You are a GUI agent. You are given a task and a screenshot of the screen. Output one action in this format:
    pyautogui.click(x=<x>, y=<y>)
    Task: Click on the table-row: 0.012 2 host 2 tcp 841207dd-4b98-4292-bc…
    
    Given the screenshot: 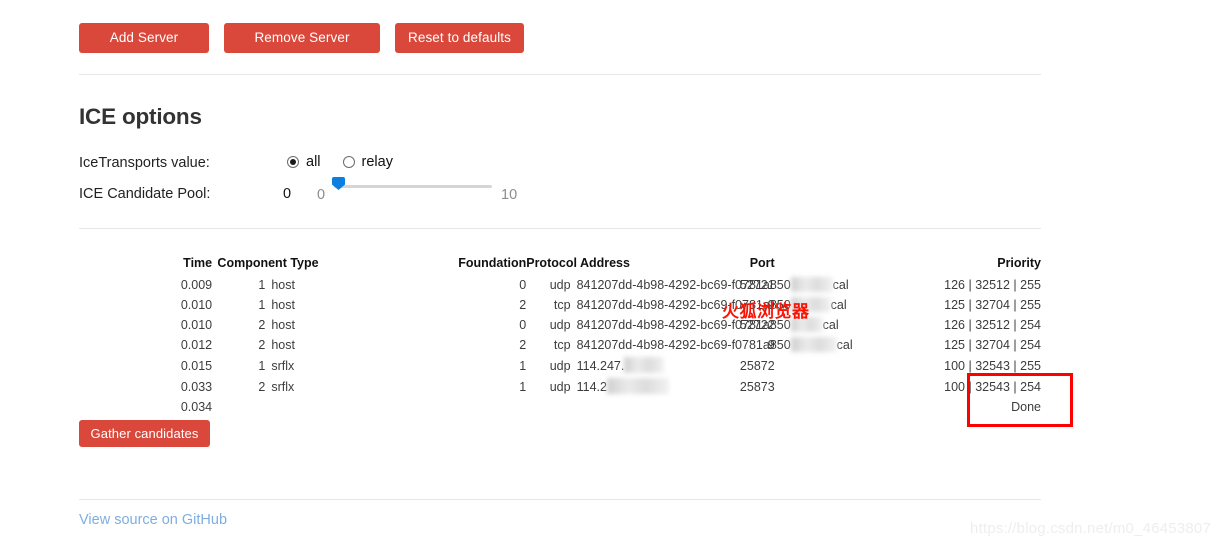 What is the action you would take?
    pyautogui.click(x=560, y=345)
    